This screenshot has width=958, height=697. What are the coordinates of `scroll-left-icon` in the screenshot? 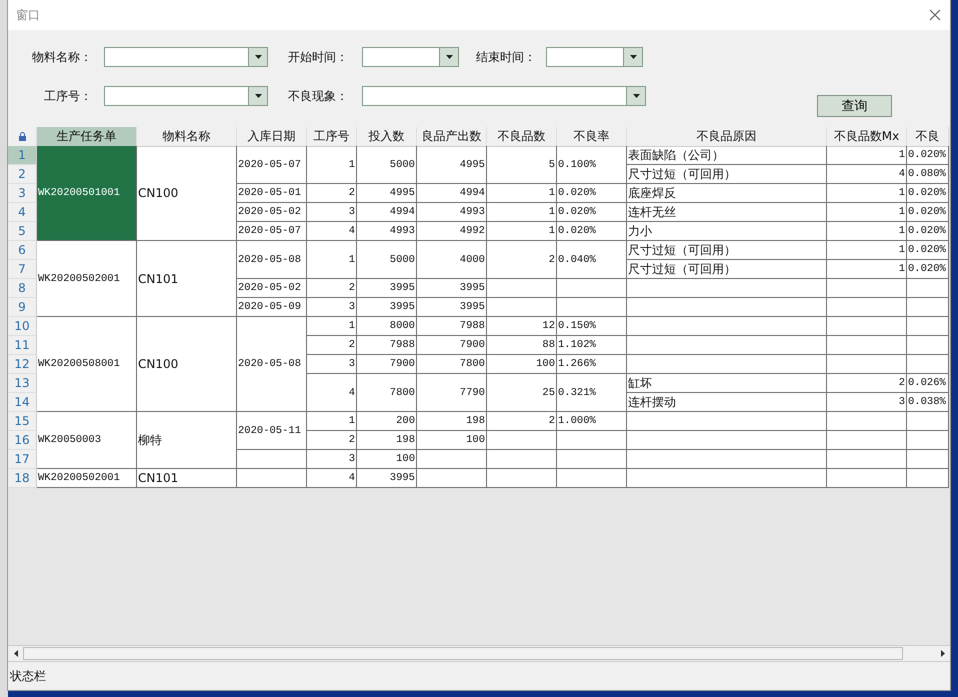 It's located at (16, 653).